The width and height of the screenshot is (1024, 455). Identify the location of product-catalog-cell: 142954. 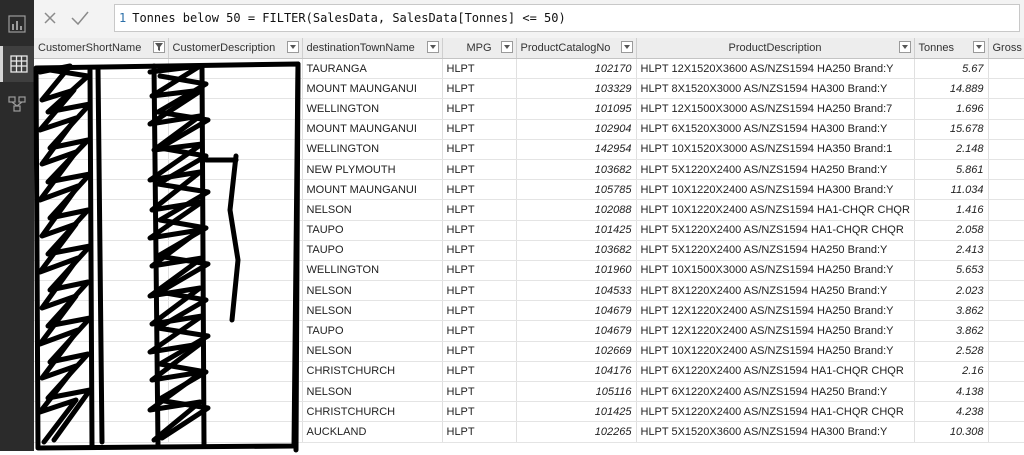
(576, 149).